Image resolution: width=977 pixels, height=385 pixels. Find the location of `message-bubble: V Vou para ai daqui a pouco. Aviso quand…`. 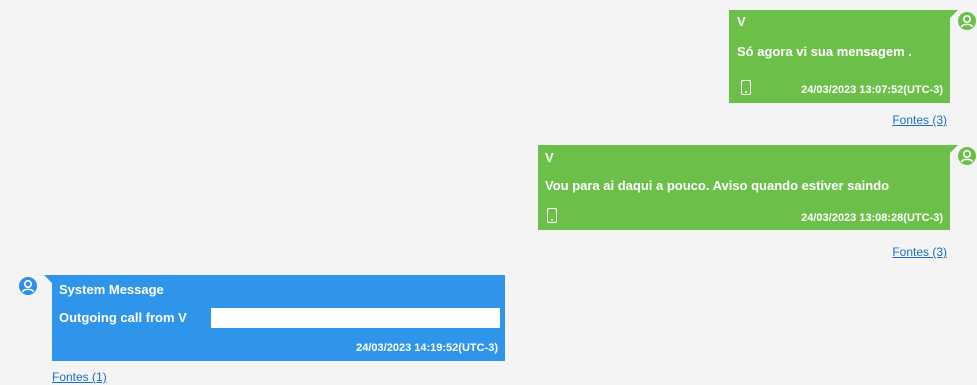

message-bubble: V Vou para ai daqui a pouco. Aviso quand… is located at coordinates (744, 187).